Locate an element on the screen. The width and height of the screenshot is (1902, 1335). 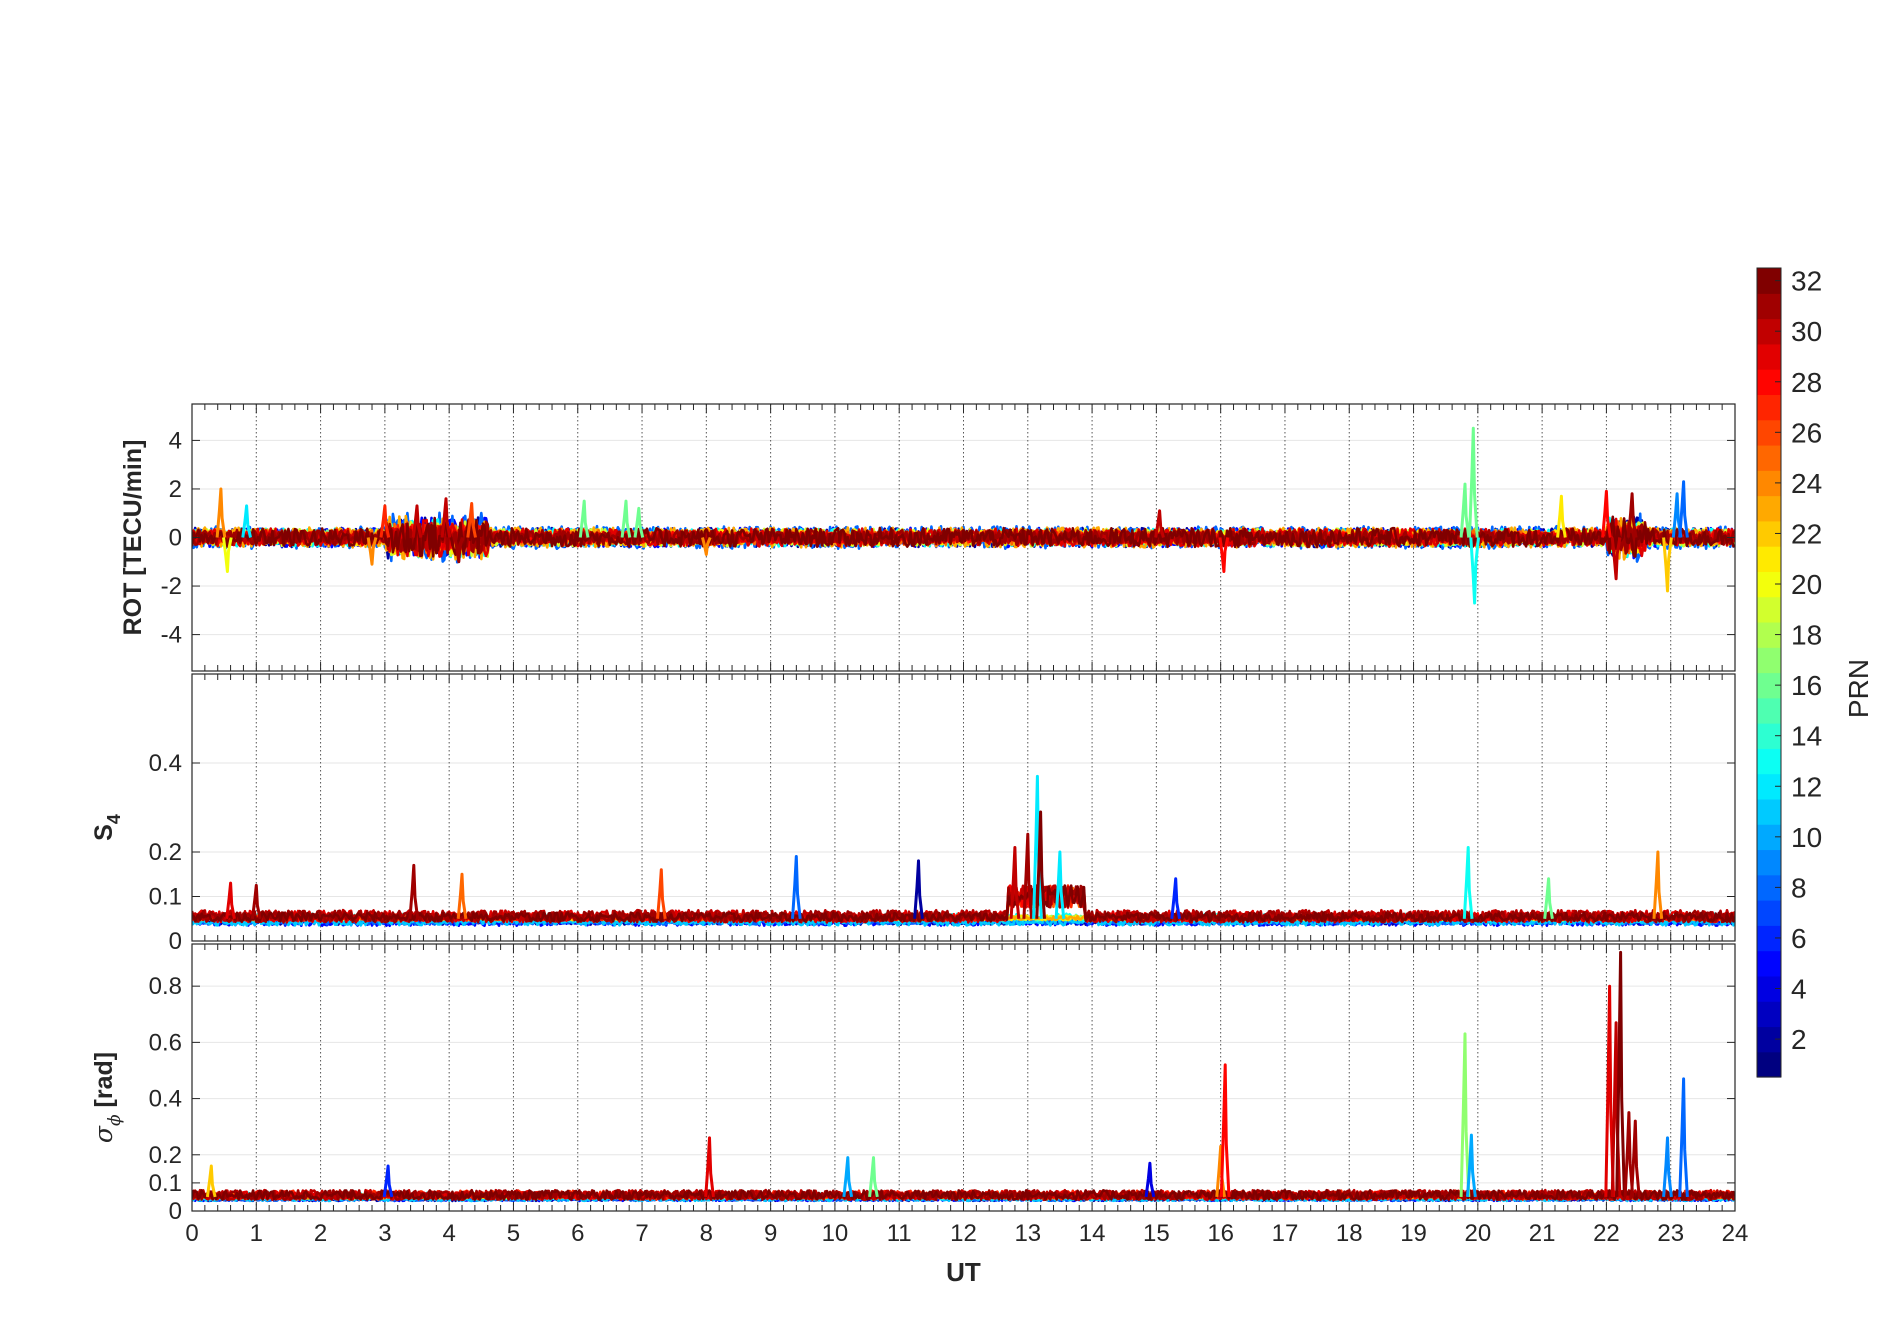
colorbar-tick-label: 16 is located at coordinates (1806, 685).